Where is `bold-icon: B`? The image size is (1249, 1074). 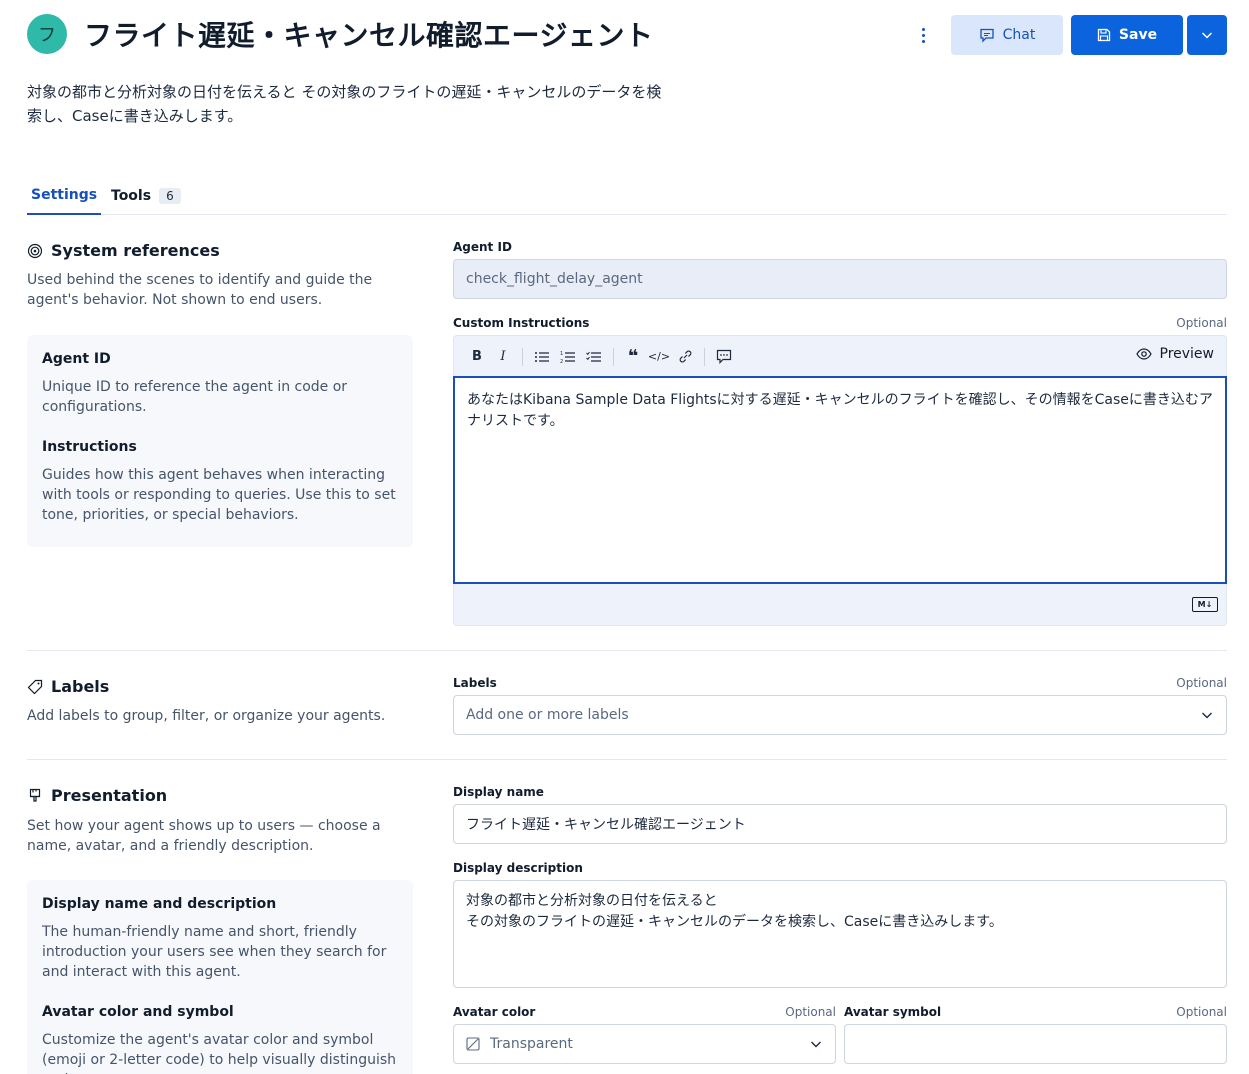 bold-icon: B is located at coordinates (477, 357).